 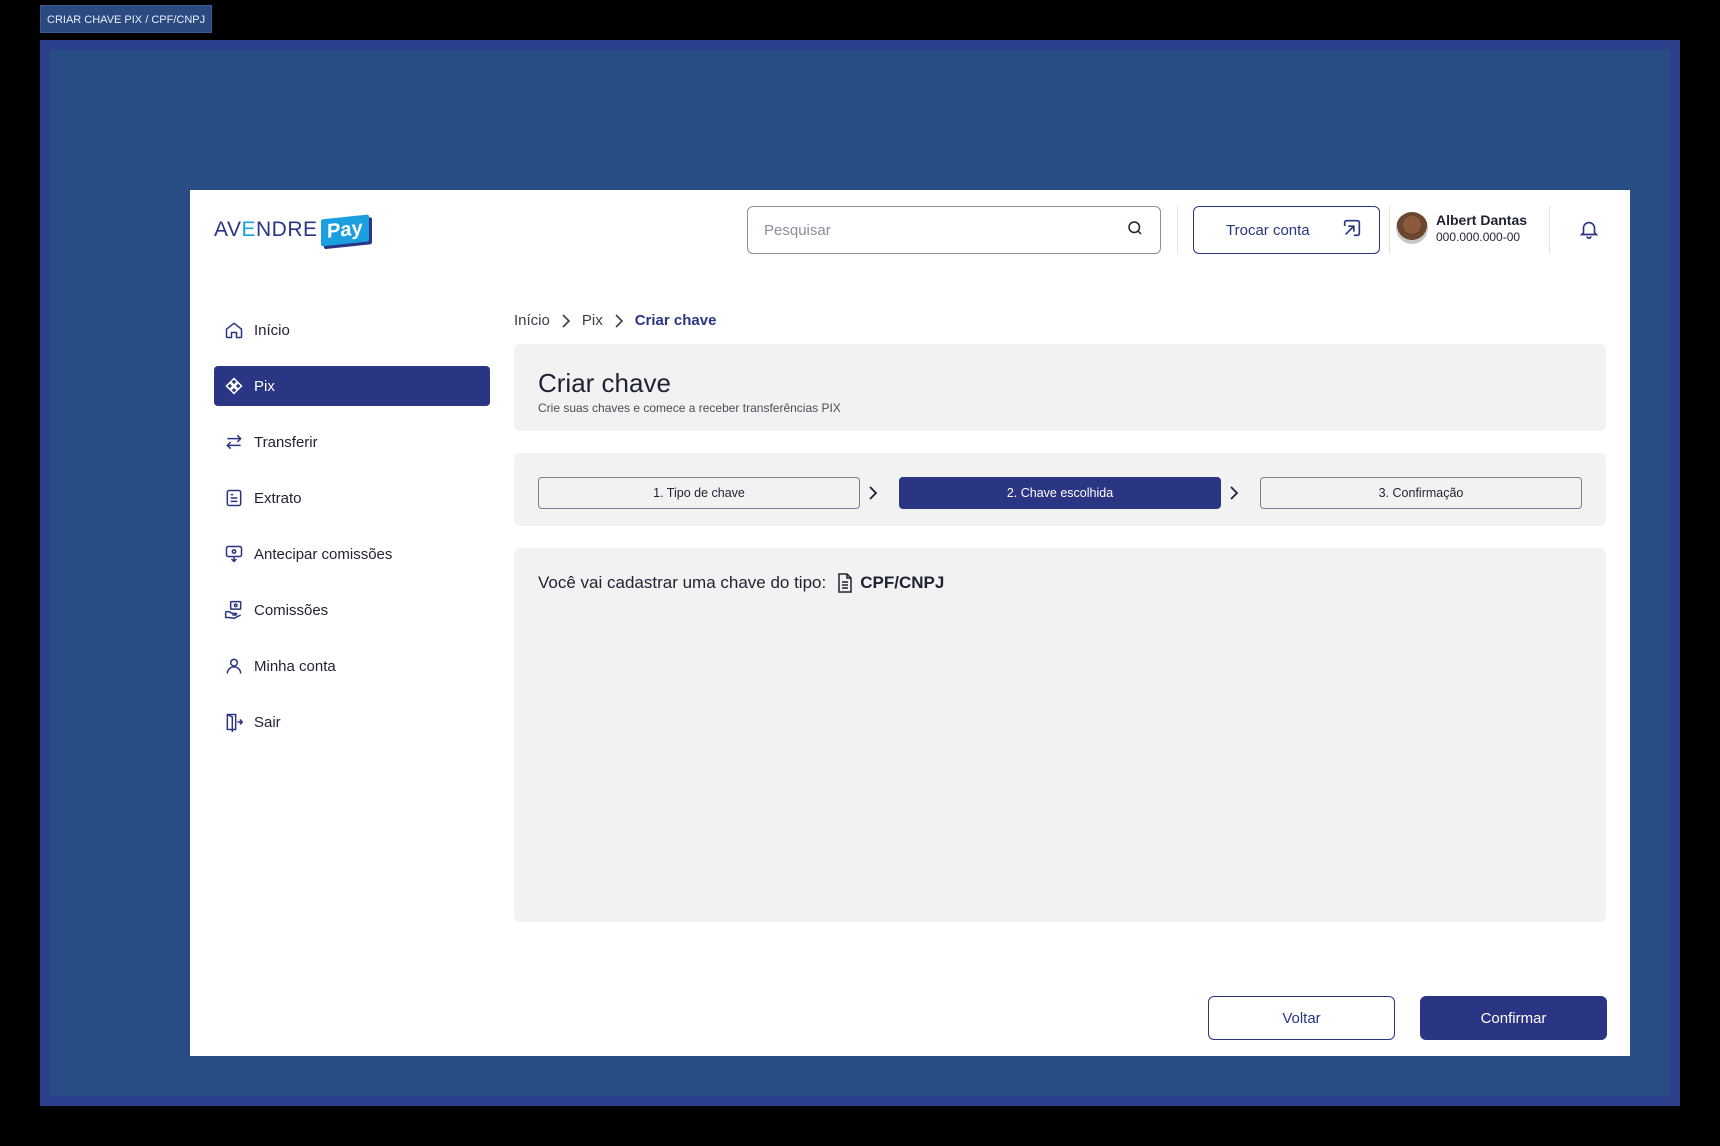 I want to click on sidebar-item-antecipar-comissoes: Antecipar comissões, so click(x=352, y=554).